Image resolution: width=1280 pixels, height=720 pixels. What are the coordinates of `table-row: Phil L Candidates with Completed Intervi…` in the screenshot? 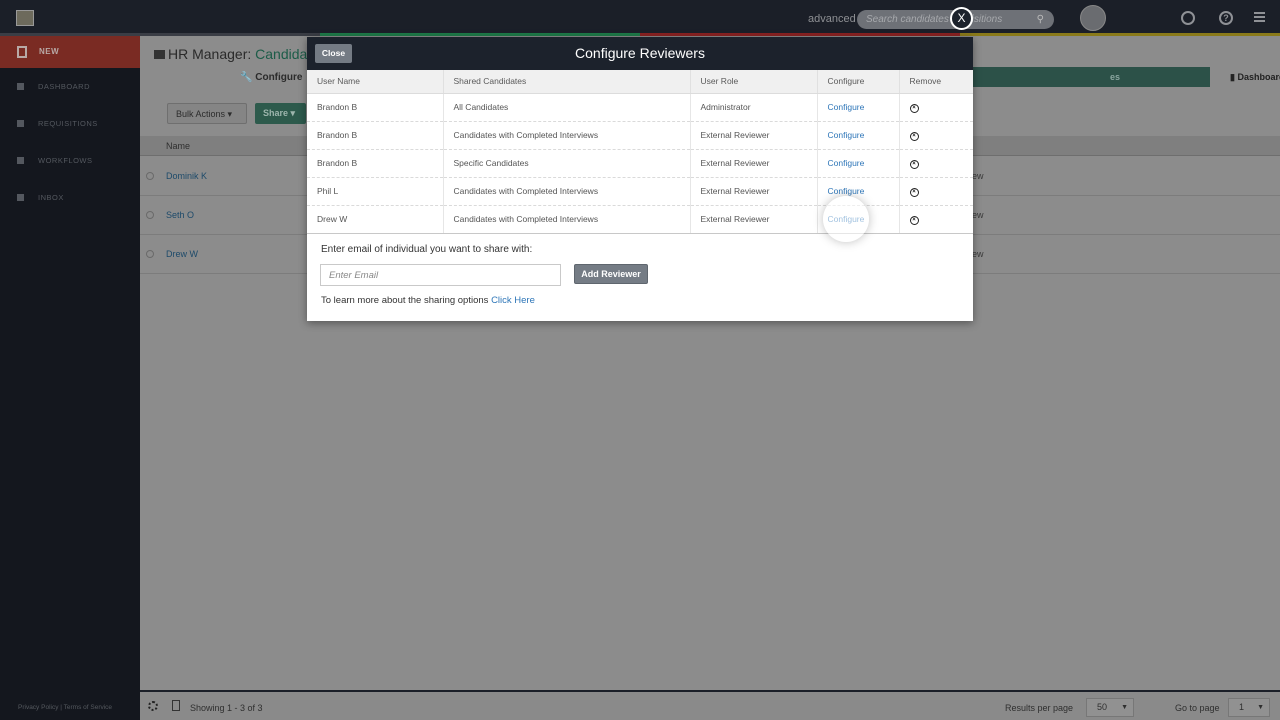 It's located at (640, 191).